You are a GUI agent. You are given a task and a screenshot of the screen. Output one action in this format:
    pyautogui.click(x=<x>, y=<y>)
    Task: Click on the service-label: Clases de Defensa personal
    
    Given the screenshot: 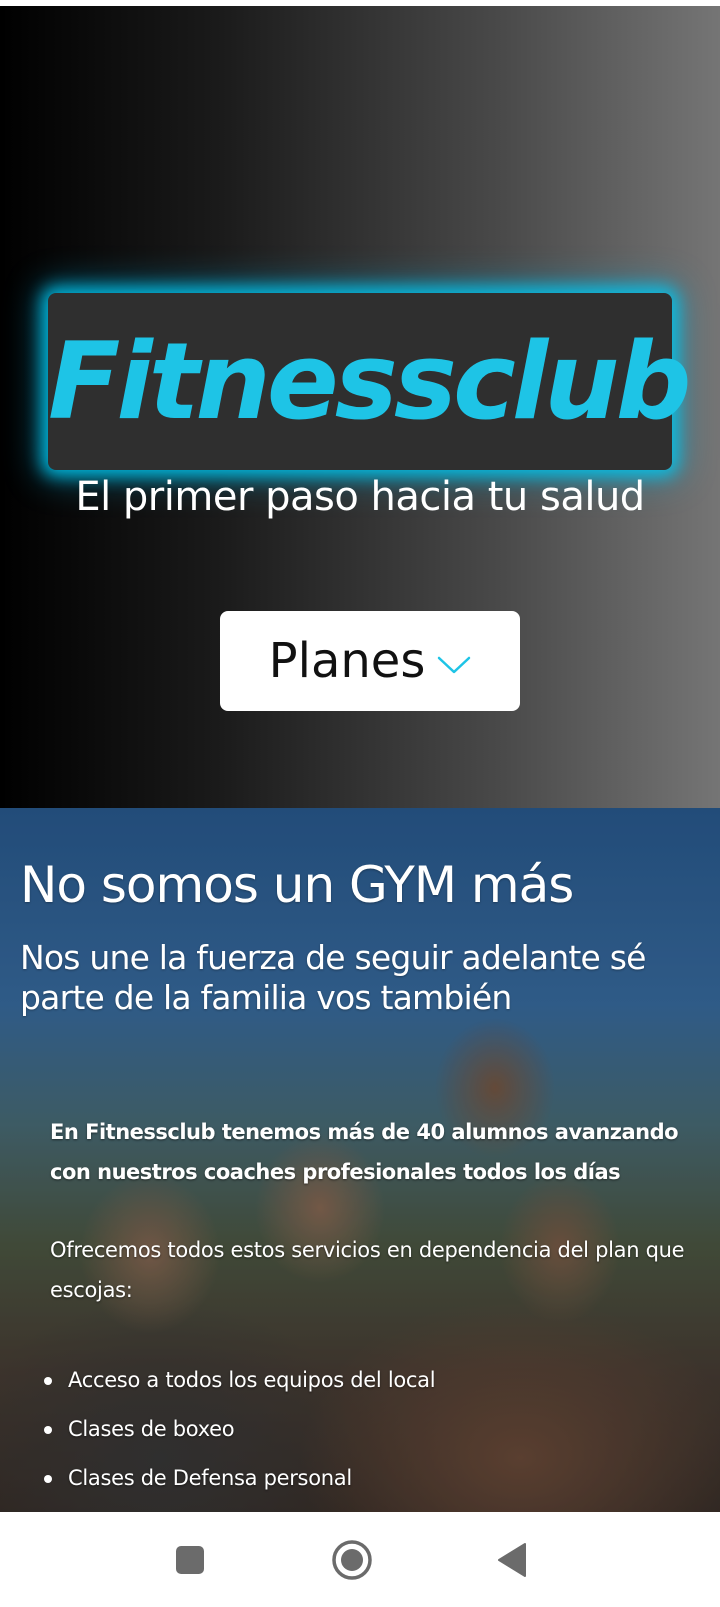 What is the action you would take?
    pyautogui.click(x=210, y=1478)
    